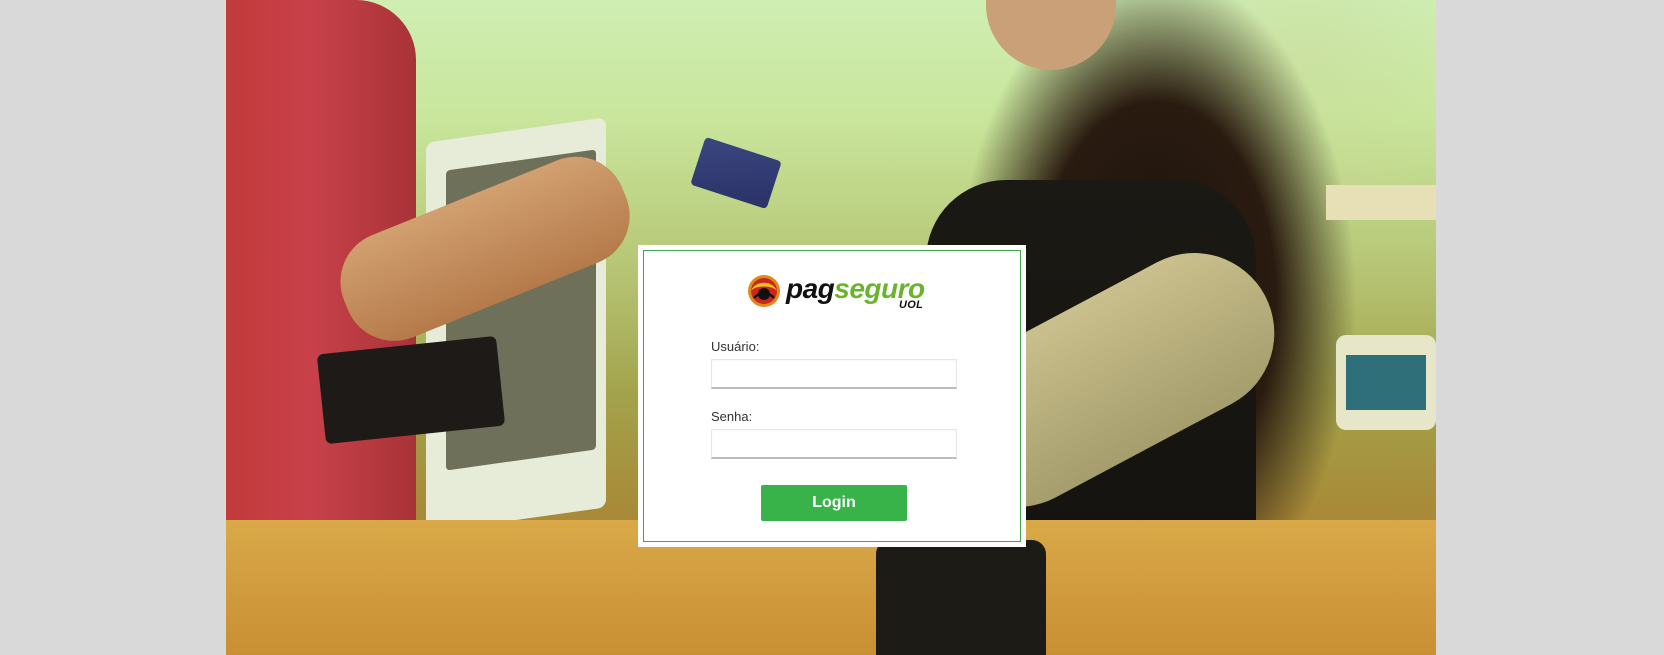 The height and width of the screenshot is (655, 1664). What do you see at coordinates (764, 291) in the screenshot?
I see `logo-emblem-icon` at bounding box center [764, 291].